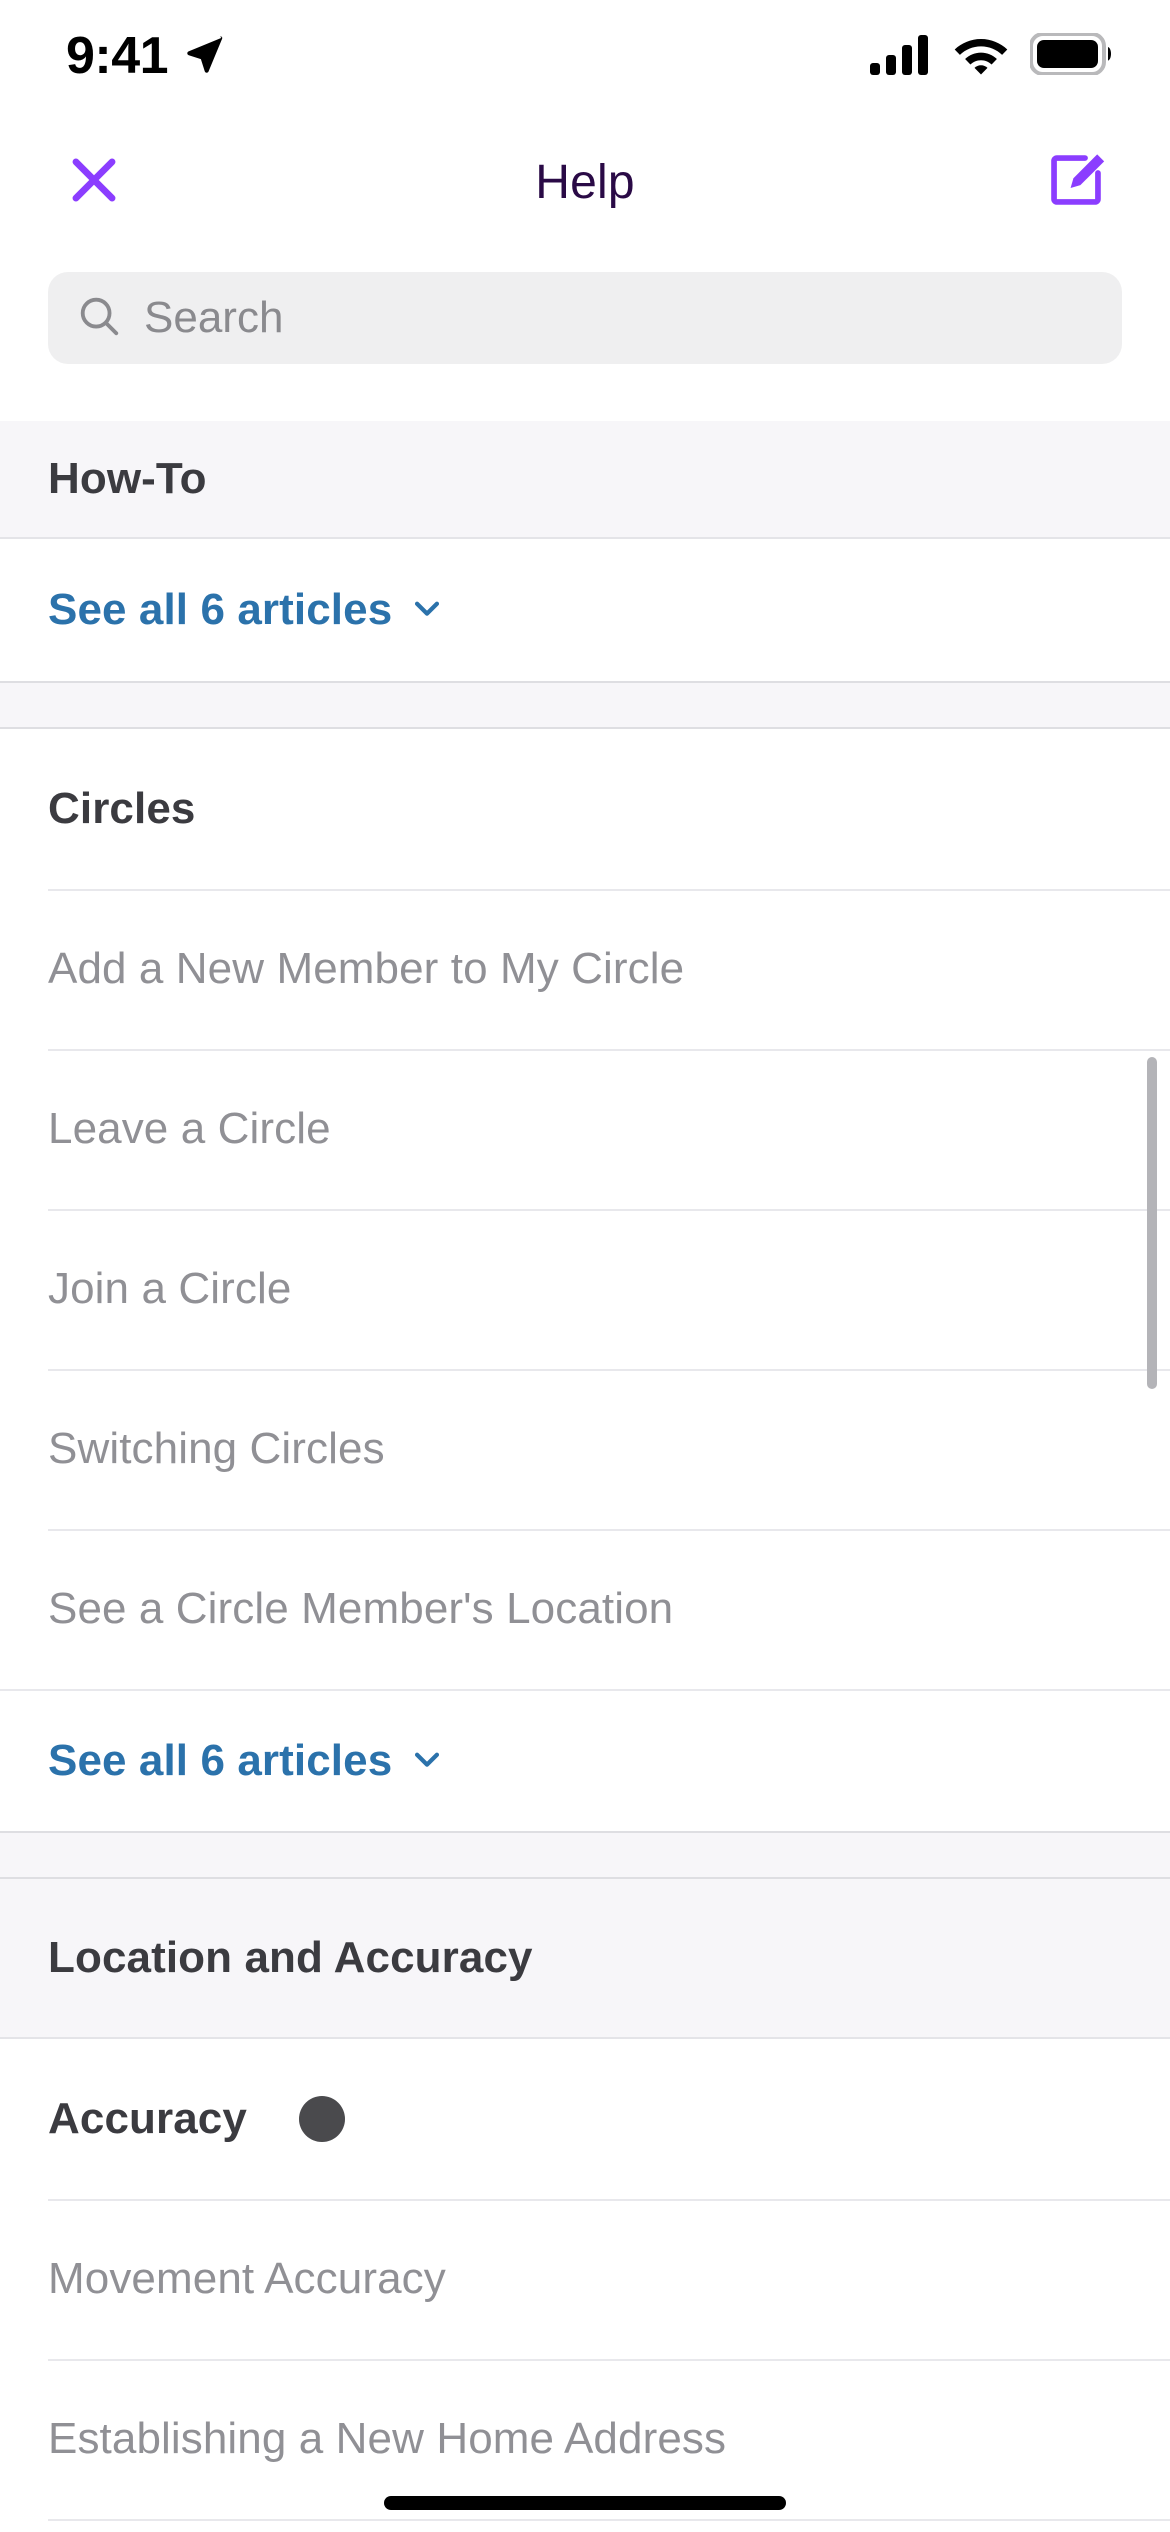 Image resolution: width=1170 pixels, height=2532 pixels. Describe the element at coordinates (170, 1288) in the screenshot. I see `list-item-label: Join a Circle` at that location.